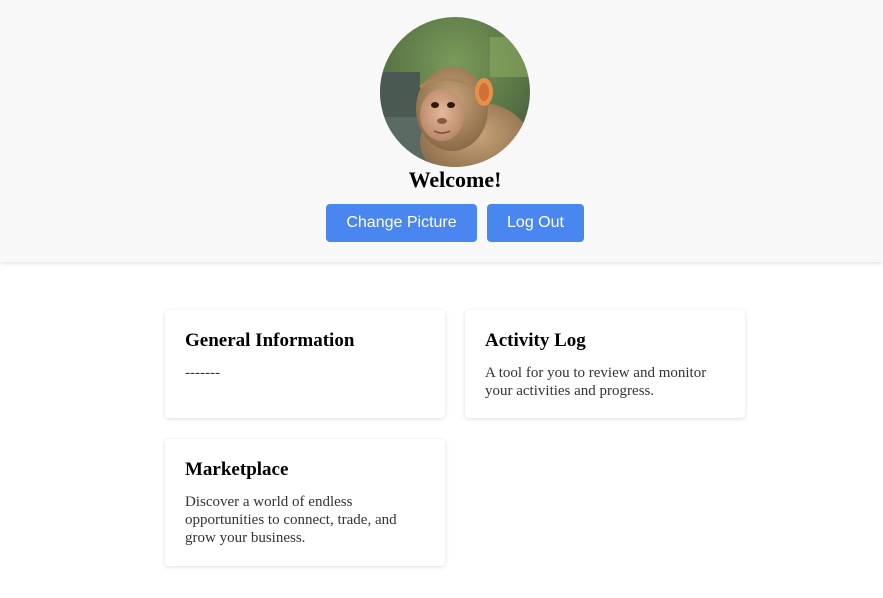  I want to click on monkey-avatar-image, so click(455, 92).